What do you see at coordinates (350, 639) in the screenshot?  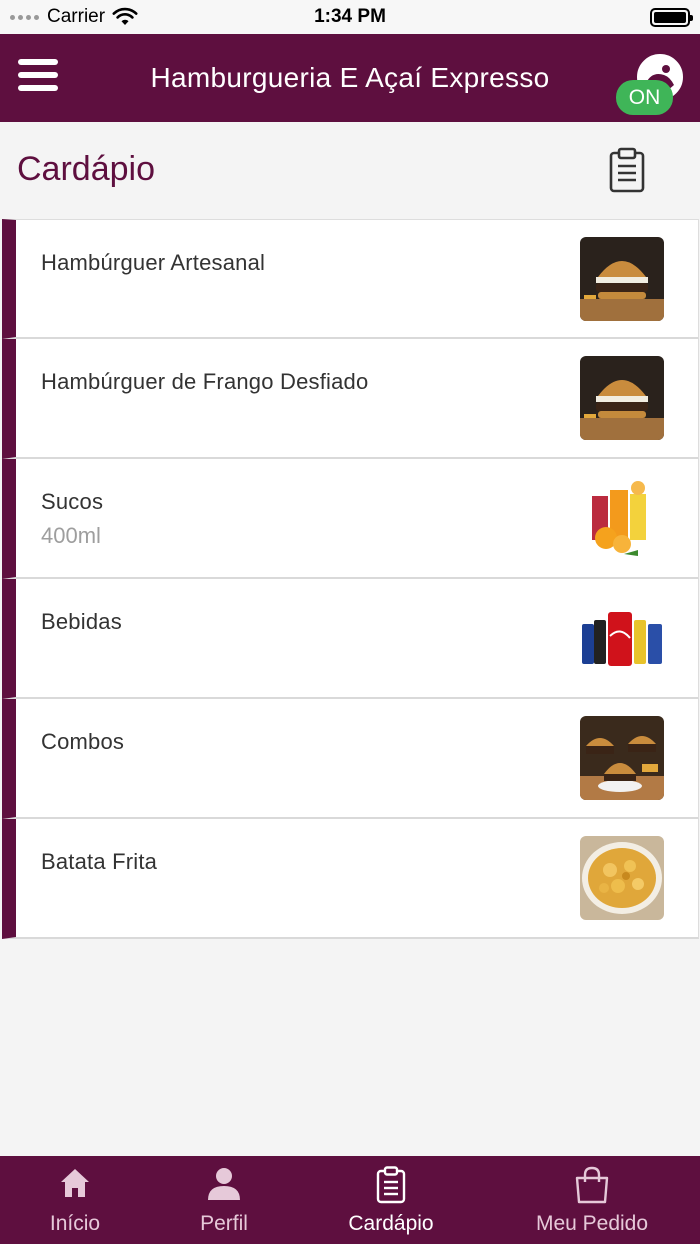 I see `menu-item-bebidas: Bebidas` at bounding box center [350, 639].